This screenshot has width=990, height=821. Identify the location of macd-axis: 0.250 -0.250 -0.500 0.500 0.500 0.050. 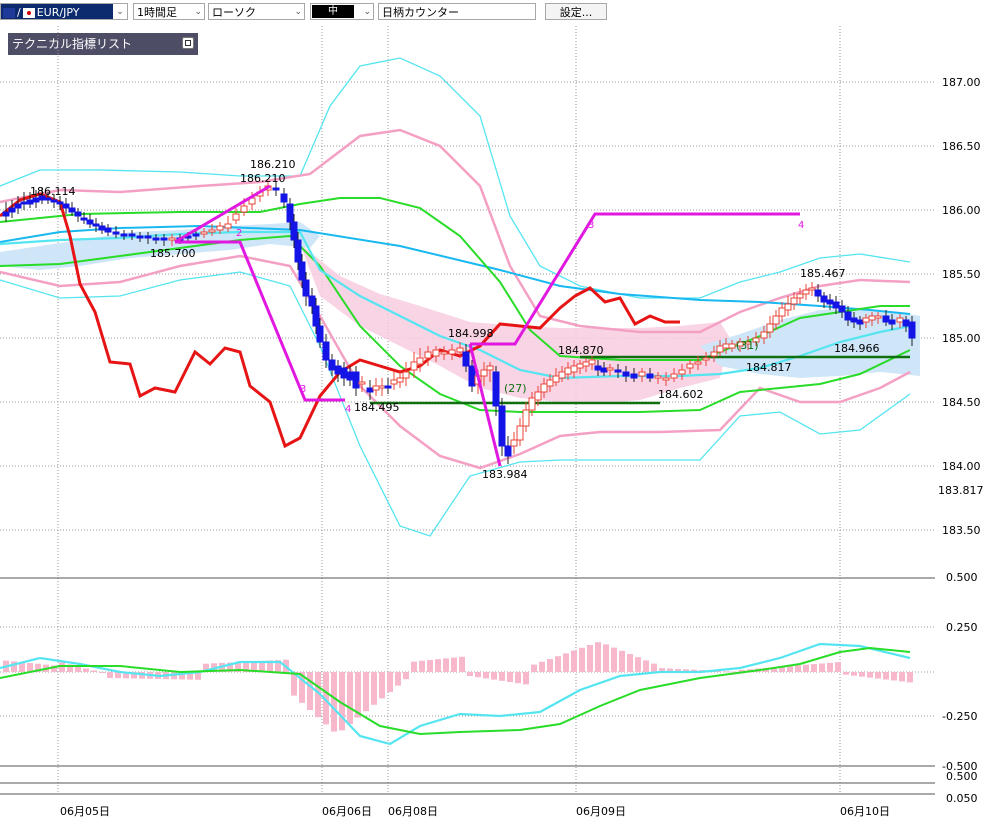
(960, 688).